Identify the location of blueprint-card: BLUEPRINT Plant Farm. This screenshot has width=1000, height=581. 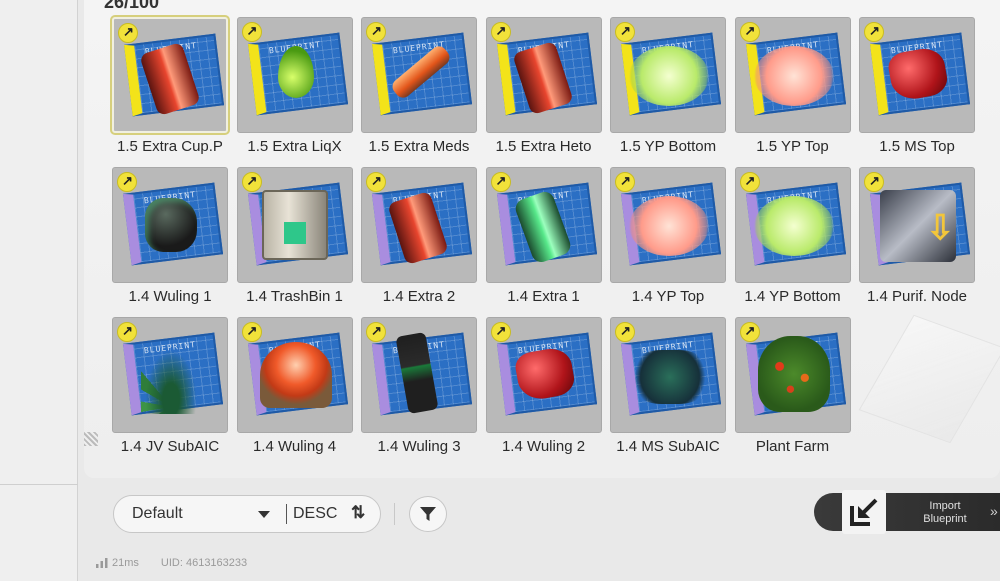
(792, 387).